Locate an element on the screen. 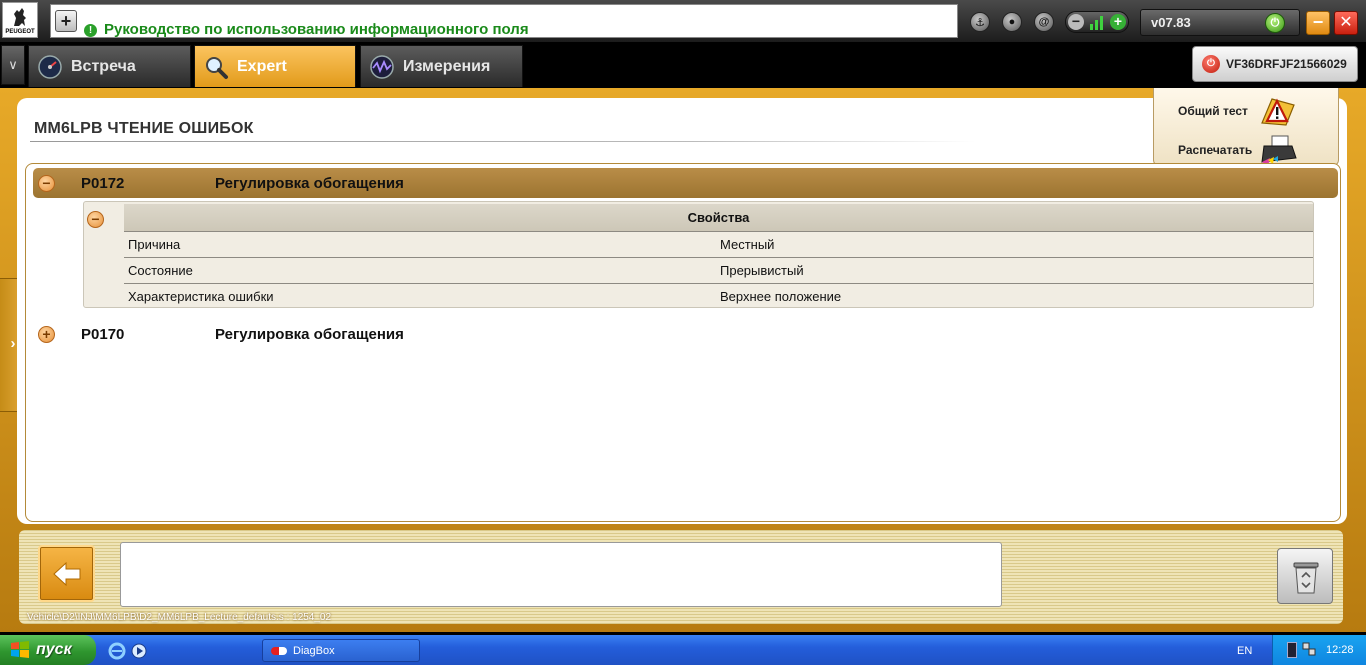  waveform-icon is located at coordinates (382, 66).